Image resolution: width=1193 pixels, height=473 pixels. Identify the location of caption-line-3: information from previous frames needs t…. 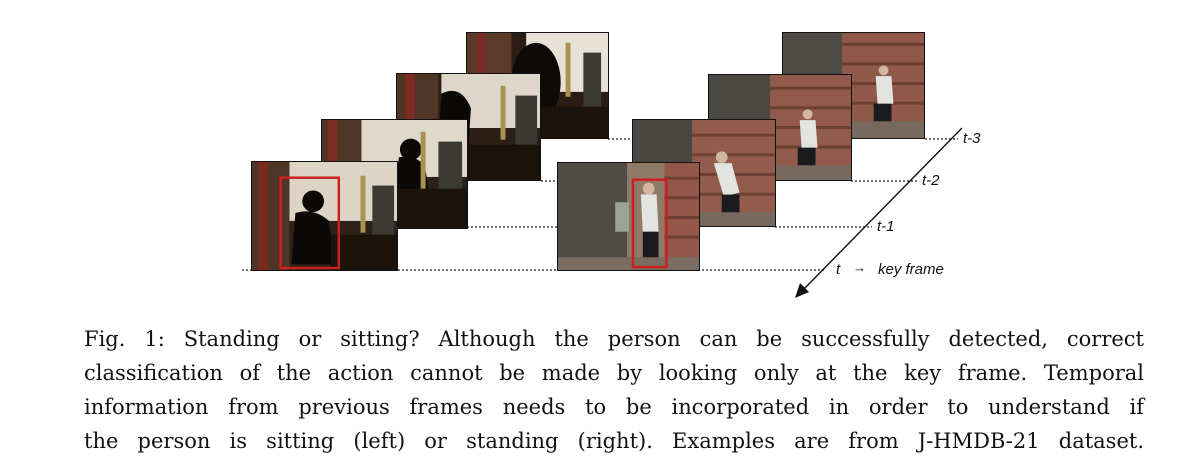
(614, 407).